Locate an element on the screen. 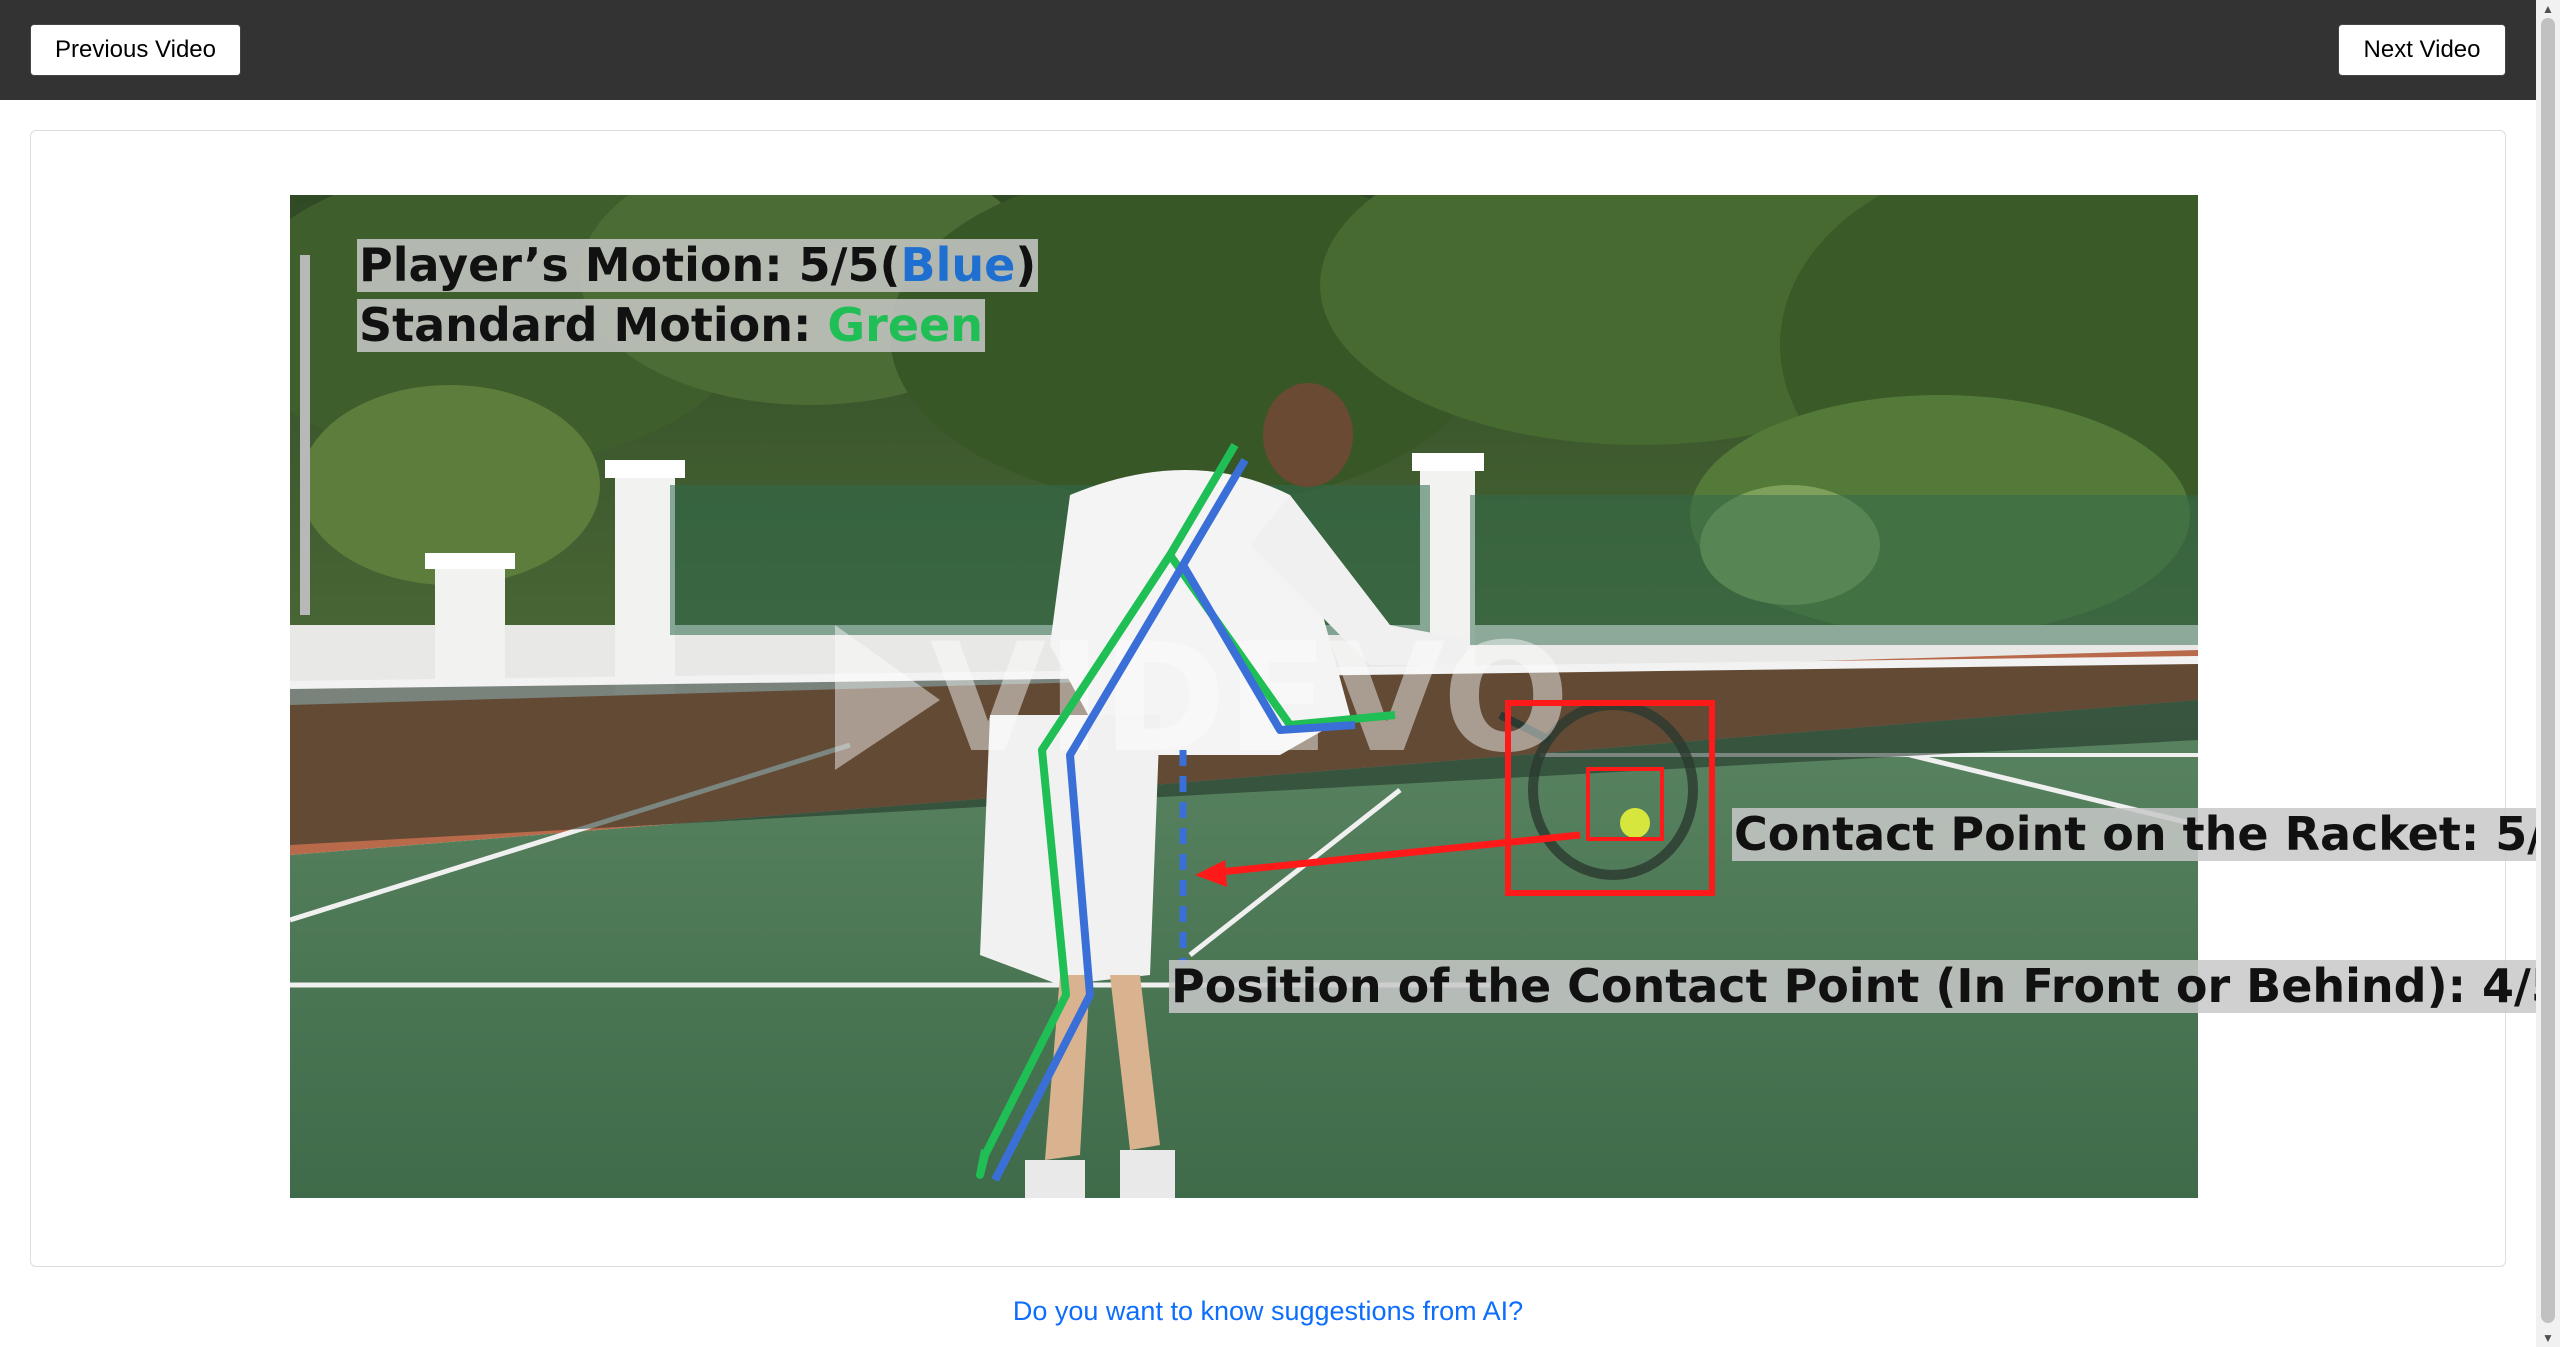 This screenshot has width=2560, height=1347. top-navigation-bar: Previous Video Next Video is located at coordinates (1268, 50).